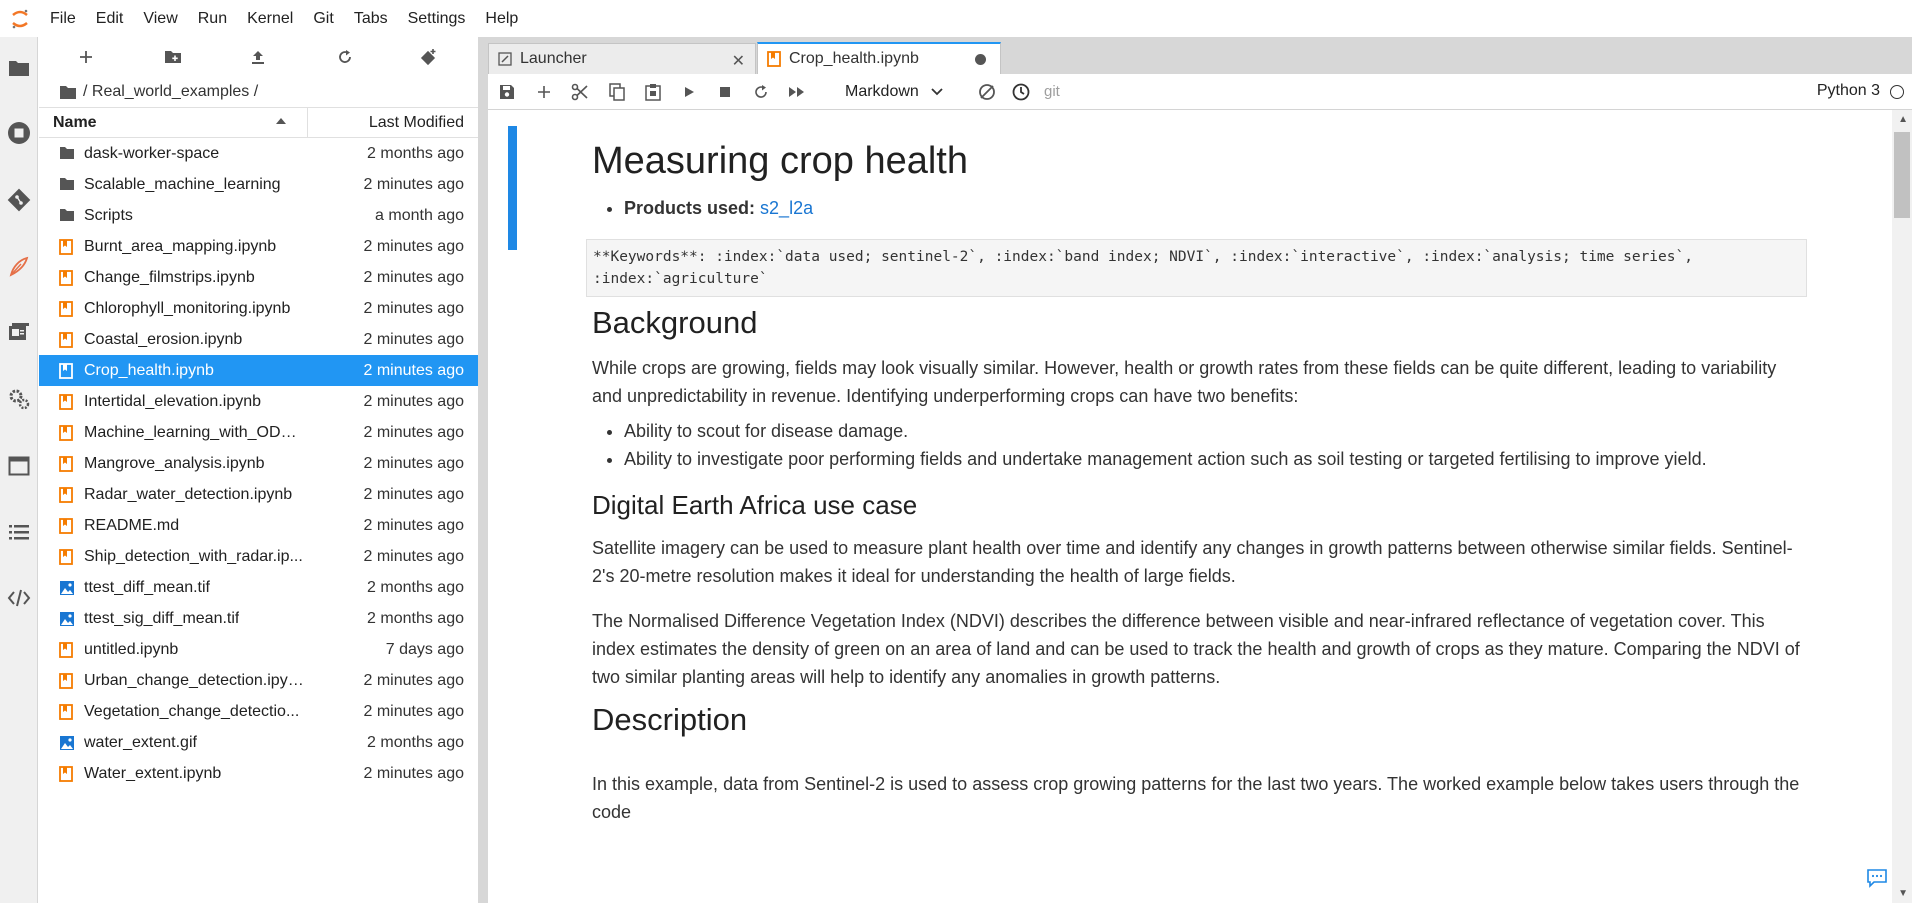 The width and height of the screenshot is (1912, 903). What do you see at coordinates (1902, 175) in the screenshot?
I see `scrollbar-thumb` at bounding box center [1902, 175].